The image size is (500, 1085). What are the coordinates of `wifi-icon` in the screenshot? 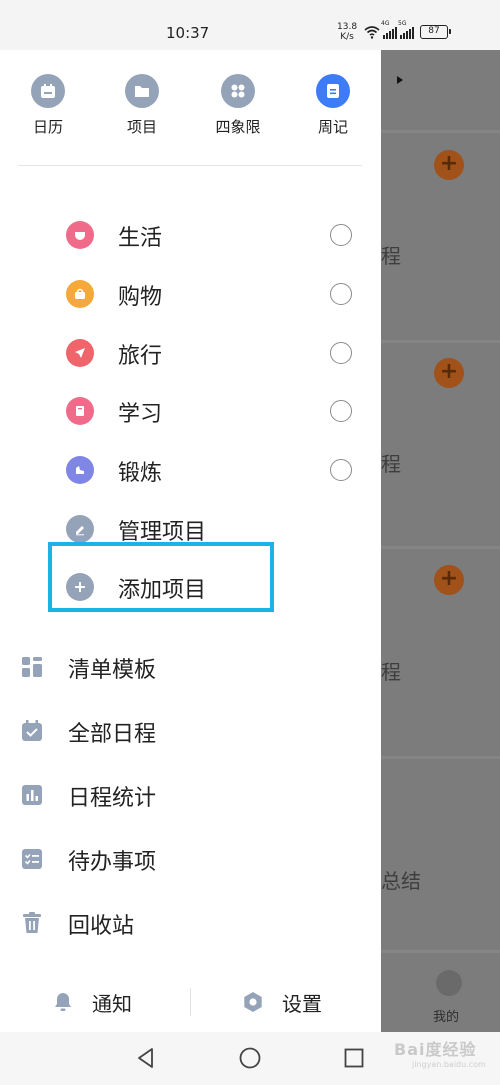 It's located at (372, 32).